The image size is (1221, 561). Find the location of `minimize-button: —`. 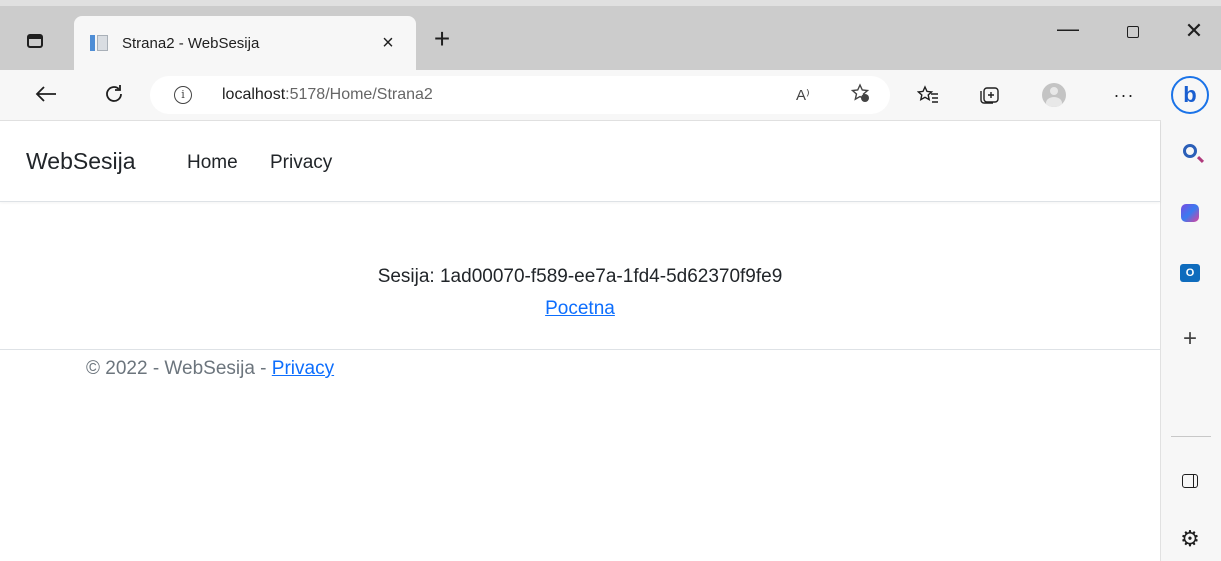

minimize-button: — is located at coordinates (1068, 29).